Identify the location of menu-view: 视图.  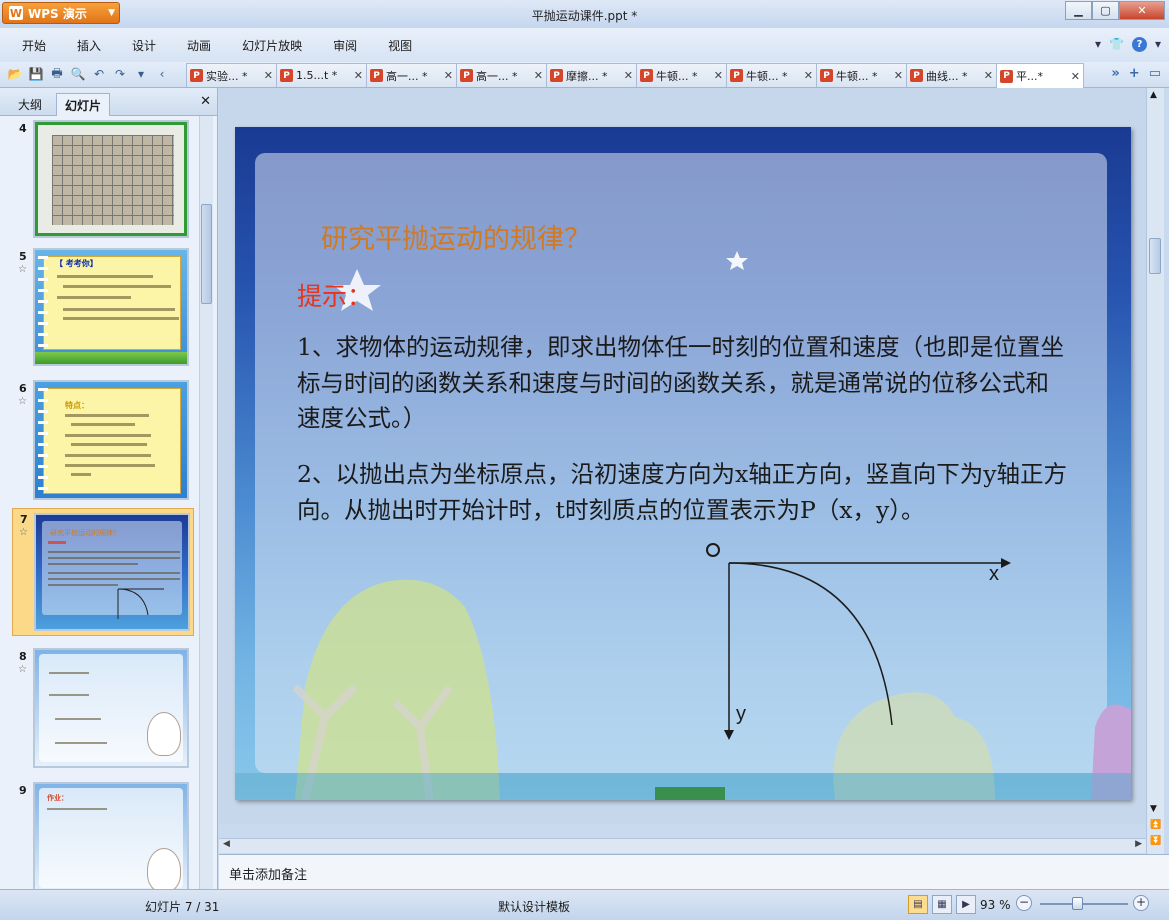
(400, 45).